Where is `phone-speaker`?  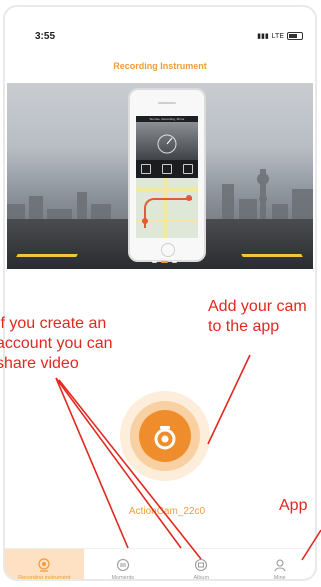 phone-speaker is located at coordinates (167, 103).